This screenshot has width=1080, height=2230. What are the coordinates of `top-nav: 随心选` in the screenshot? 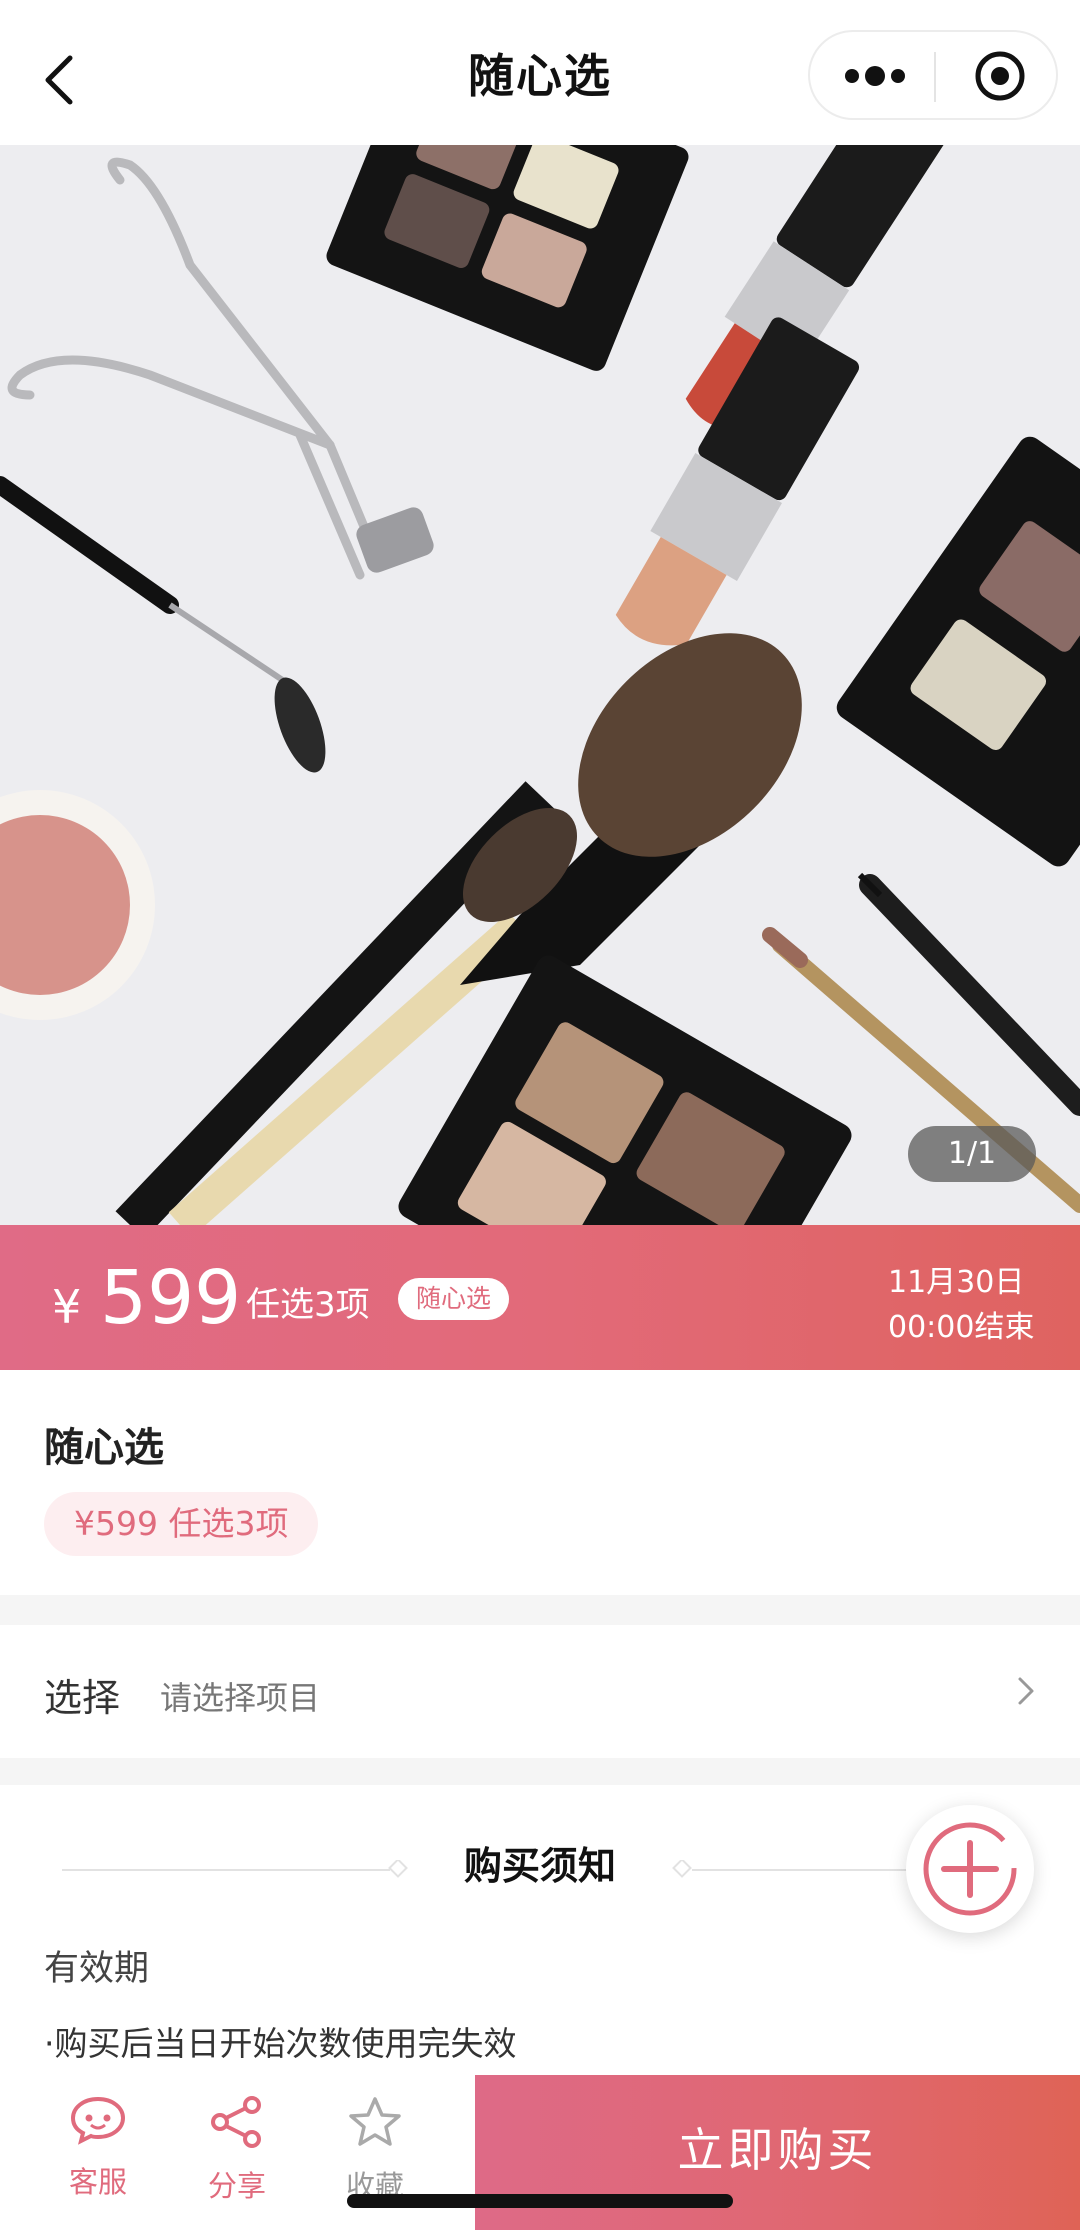 It's located at (540, 72).